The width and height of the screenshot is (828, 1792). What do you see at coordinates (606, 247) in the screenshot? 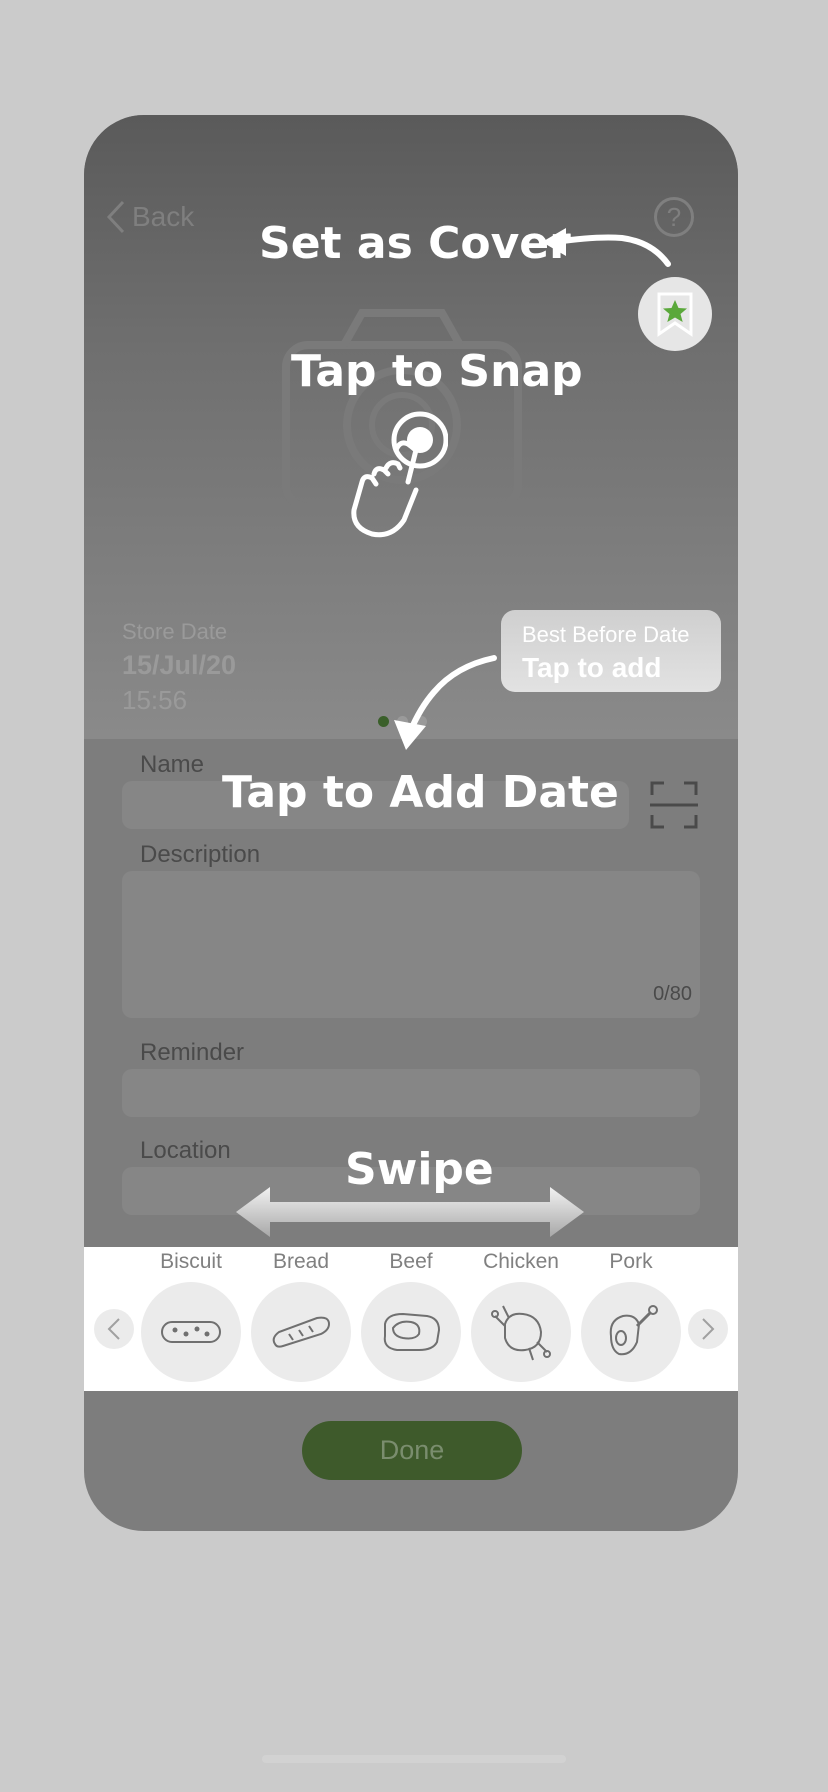
I see `cover-hint-arrow` at bounding box center [606, 247].